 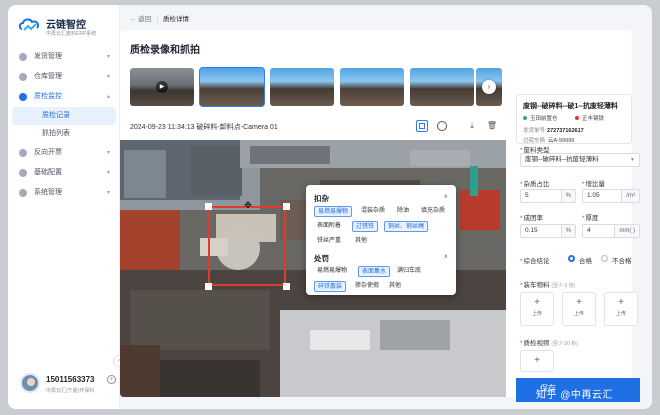 What do you see at coordinates (64, 134) in the screenshot?
I see `sidebar-subitem-snapshots: 抓拍列表` at bounding box center [64, 134].